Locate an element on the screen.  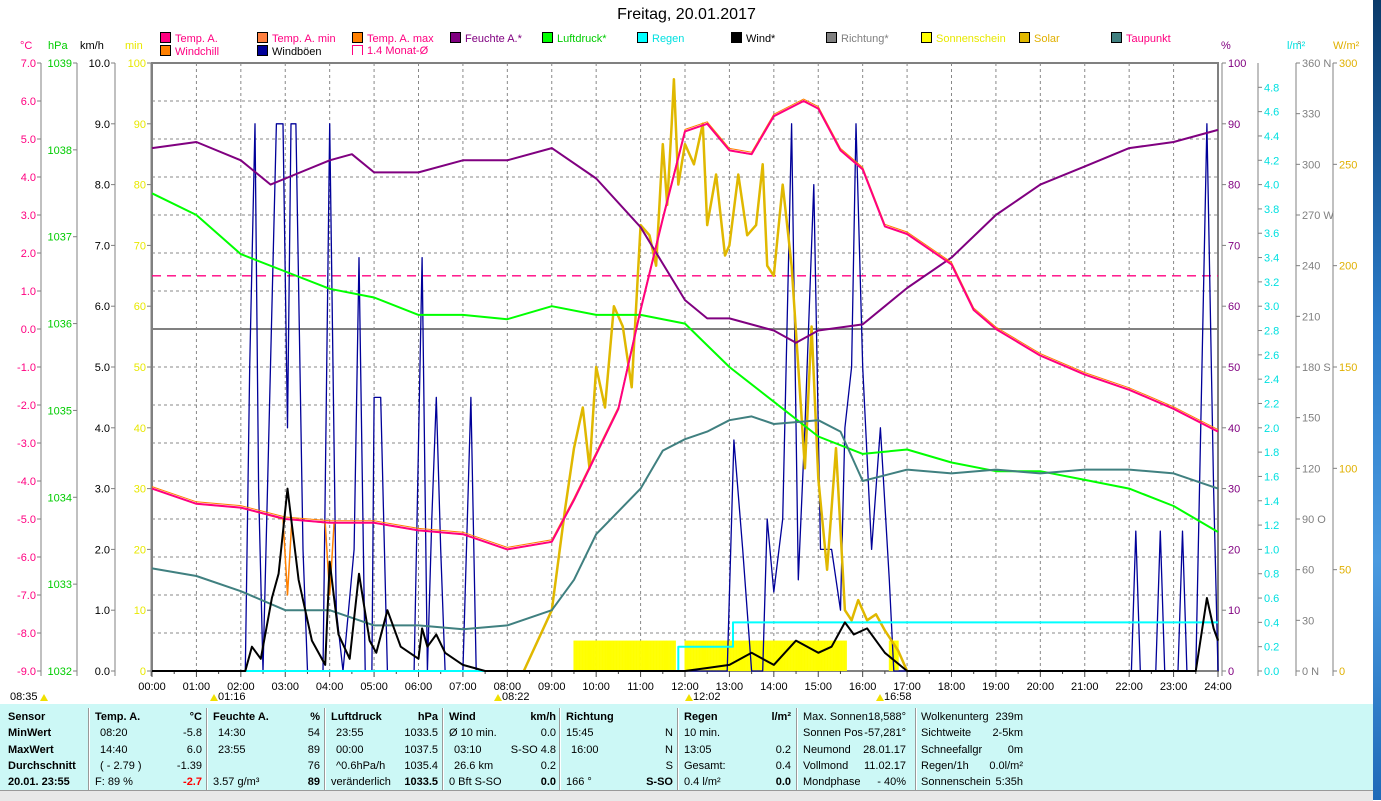
x-tick-label: 18:00 is located at coordinates (952, 687).